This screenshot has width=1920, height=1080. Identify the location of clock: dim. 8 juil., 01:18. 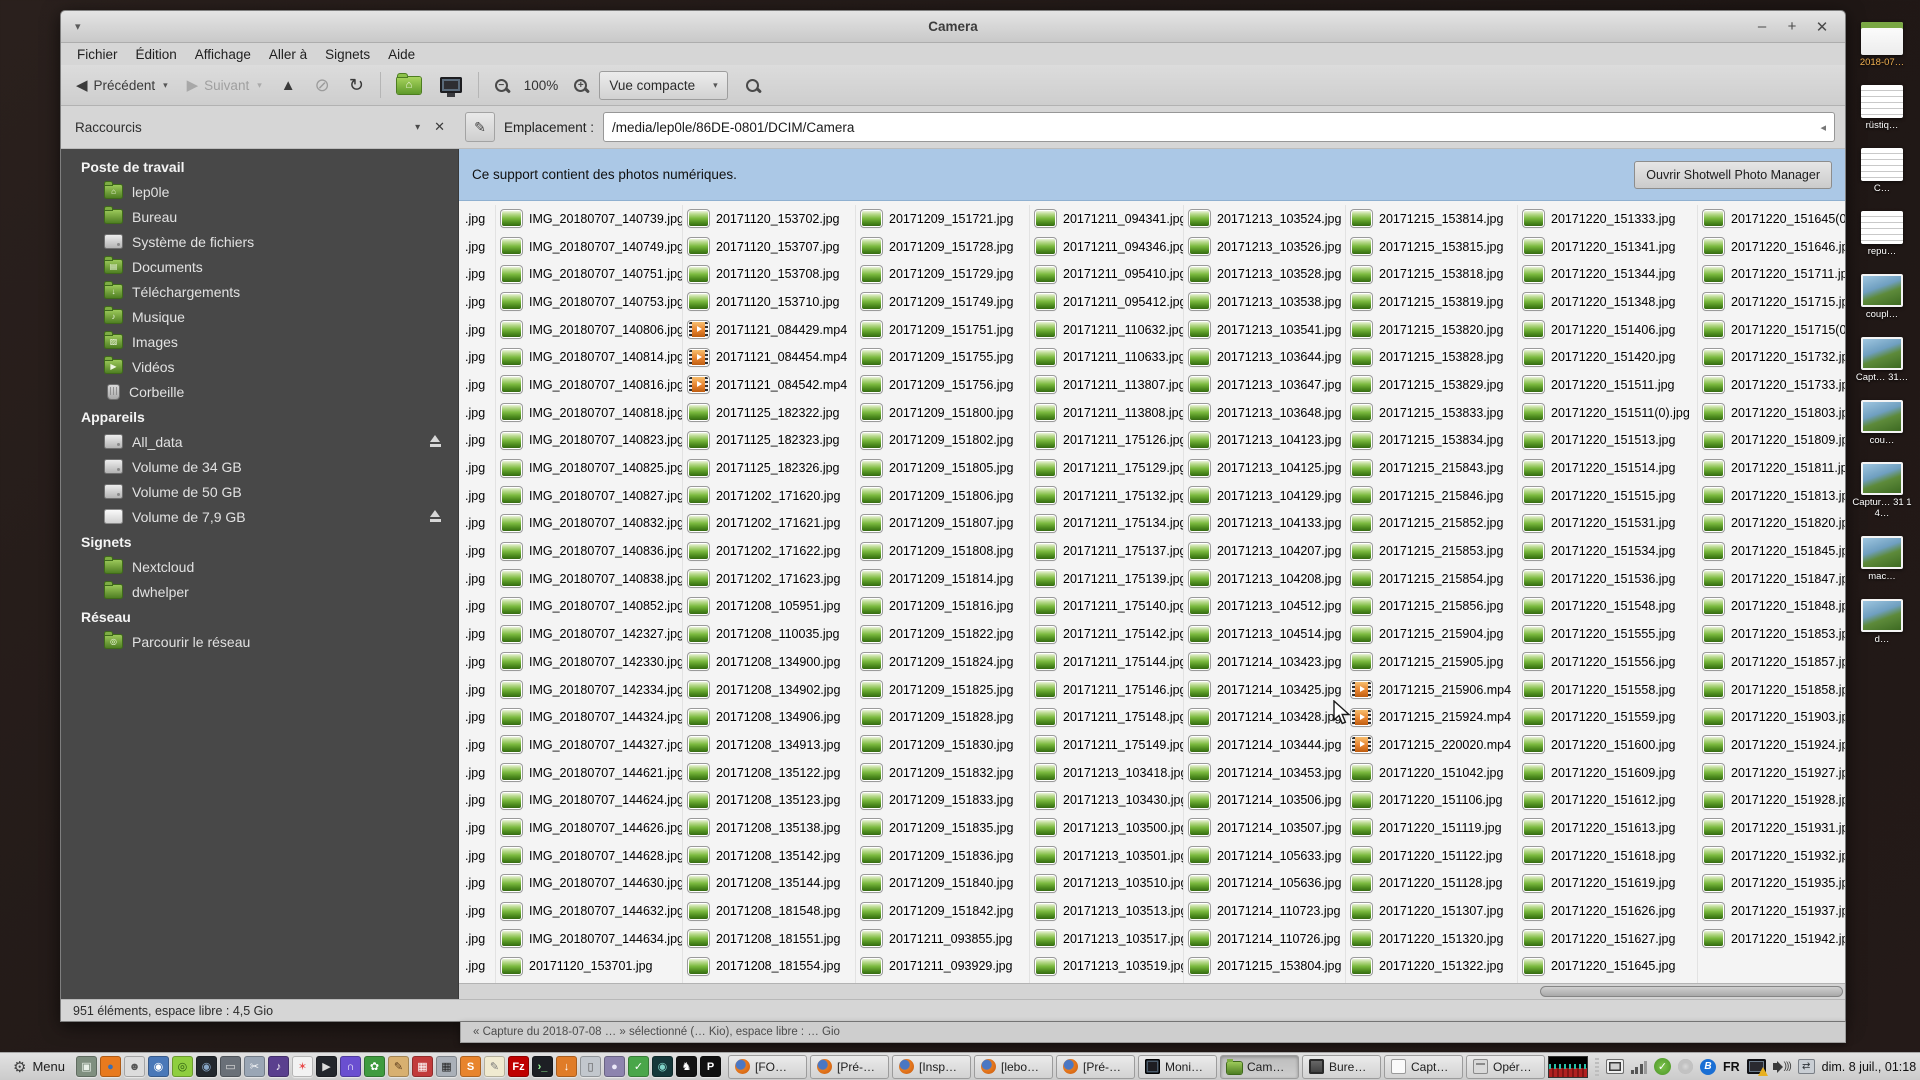
(1869, 1067).